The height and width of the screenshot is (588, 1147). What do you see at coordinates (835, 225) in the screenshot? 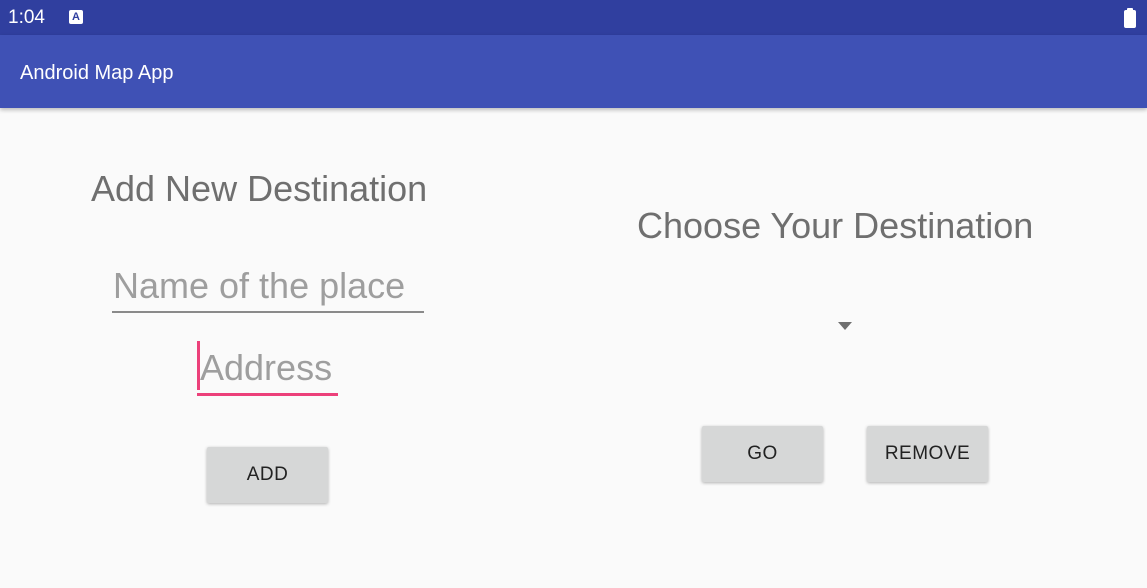
I see `choose-destination-heading: Choose Your Destination` at bounding box center [835, 225].